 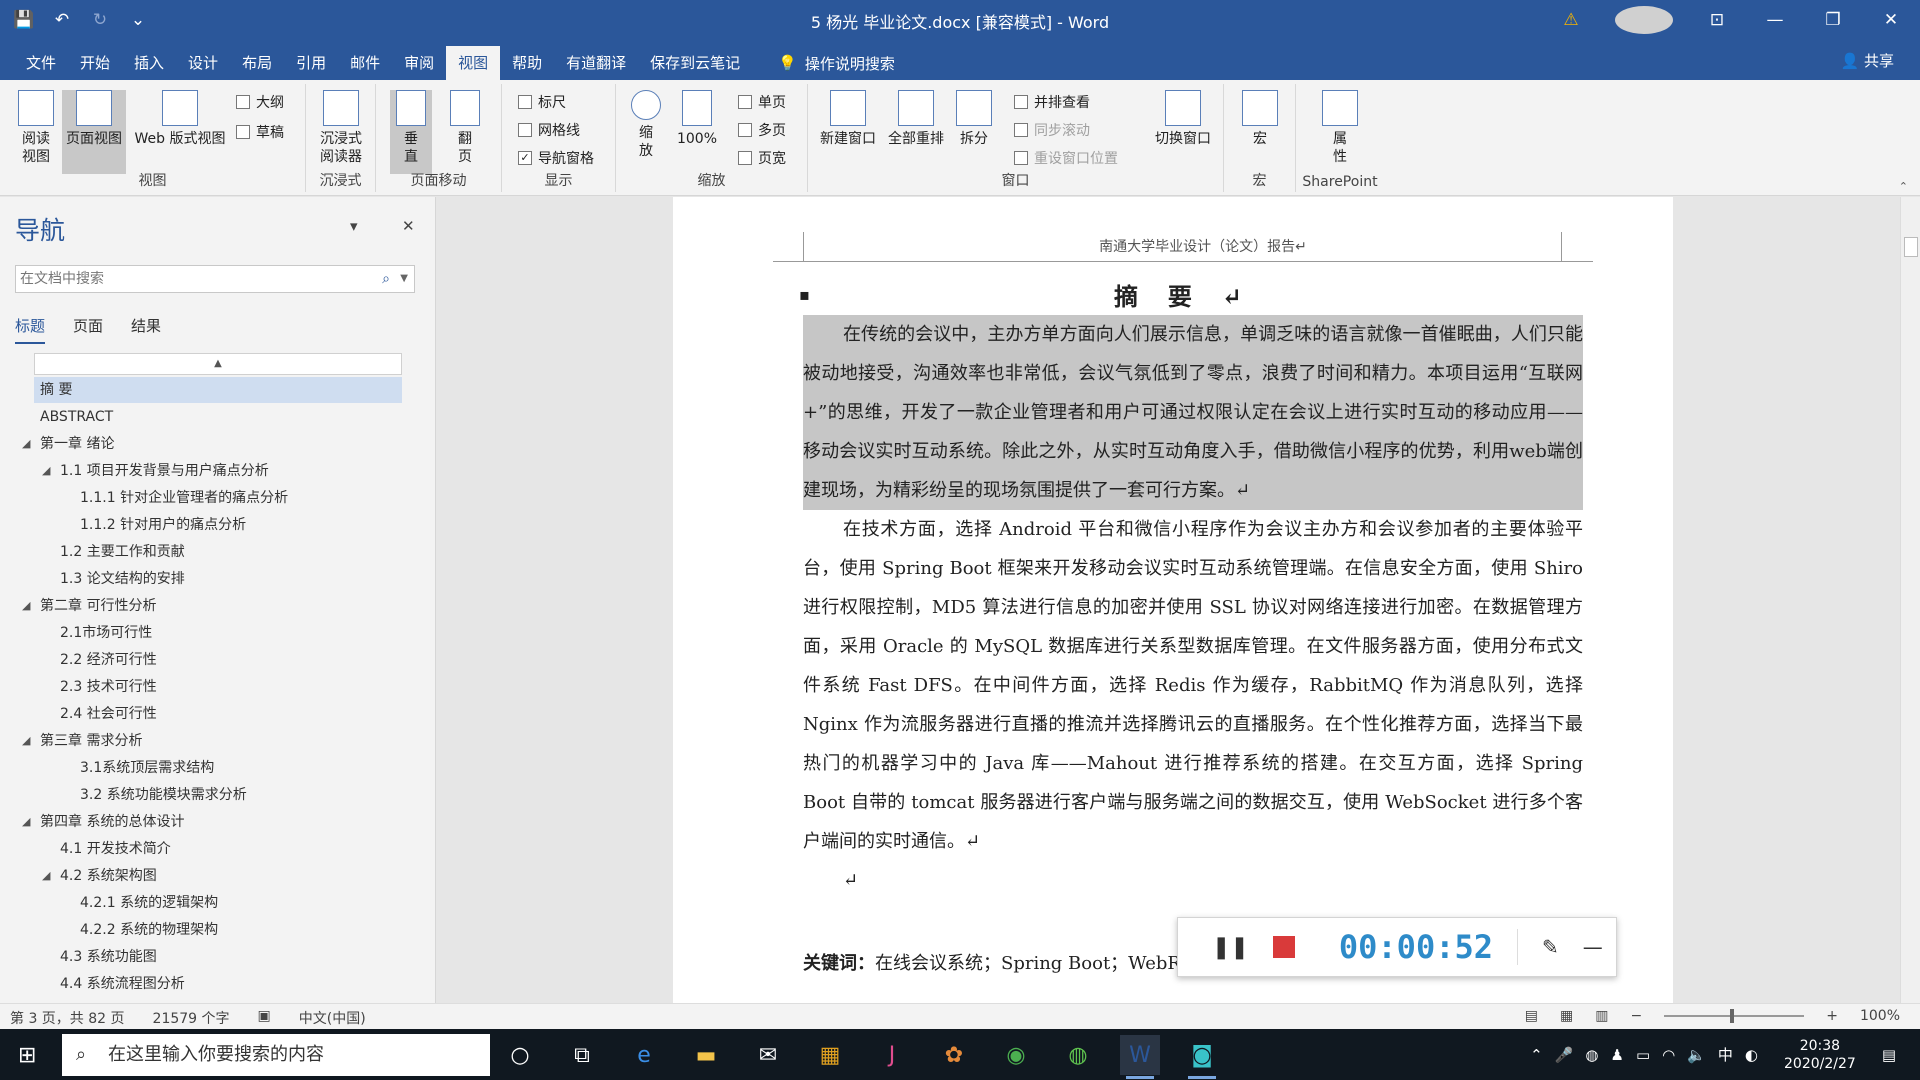 What do you see at coordinates (1078, 1055) in the screenshot?
I see `wechat-icon: ◍` at bounding box center [1078, 1055].